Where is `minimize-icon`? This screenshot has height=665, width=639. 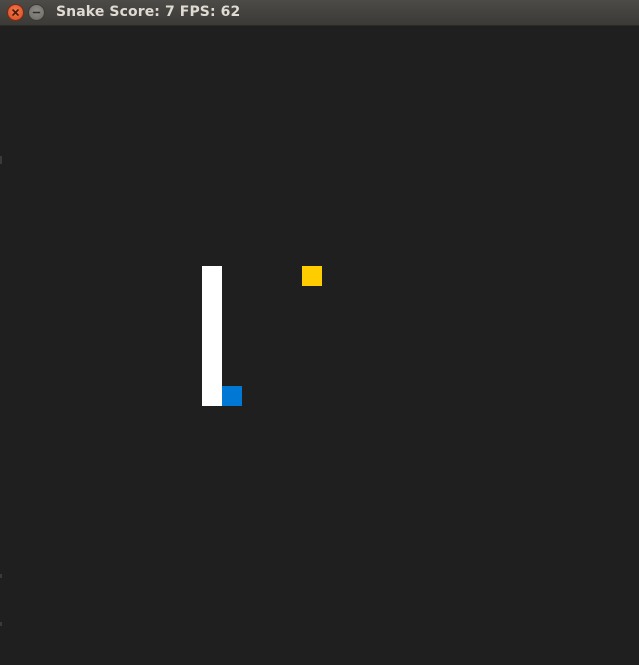
minimize-icon is located at coordinates (36, 12).